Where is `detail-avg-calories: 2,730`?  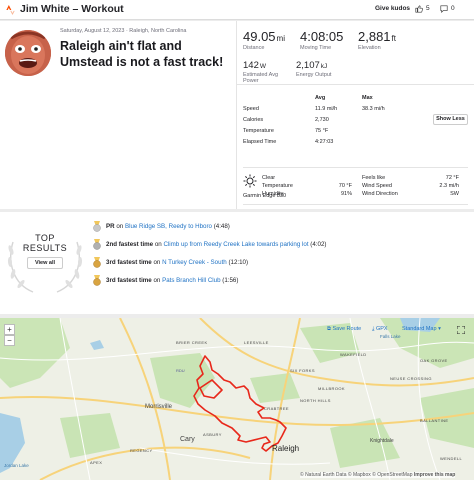
detail-avg-calories: 2,730 is located at coordinates (322, 120).